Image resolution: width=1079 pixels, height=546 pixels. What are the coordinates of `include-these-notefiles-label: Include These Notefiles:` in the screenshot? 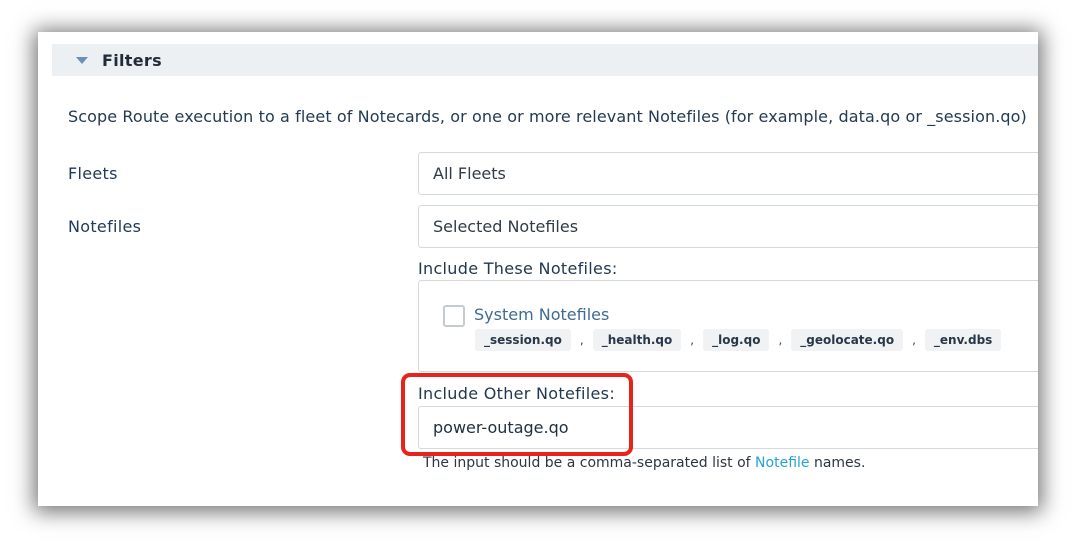 It's located at (518, 268).